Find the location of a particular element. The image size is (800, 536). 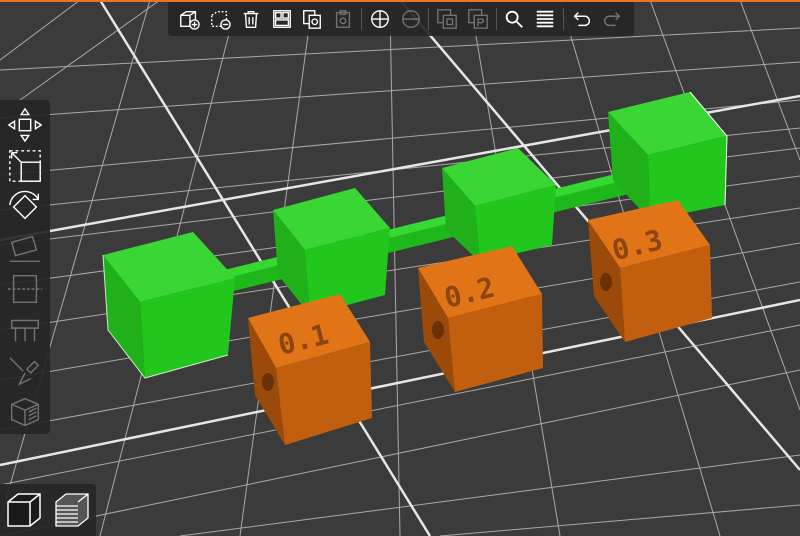

orange-cube-2: 0.2 is located at coordinates (480, 319).